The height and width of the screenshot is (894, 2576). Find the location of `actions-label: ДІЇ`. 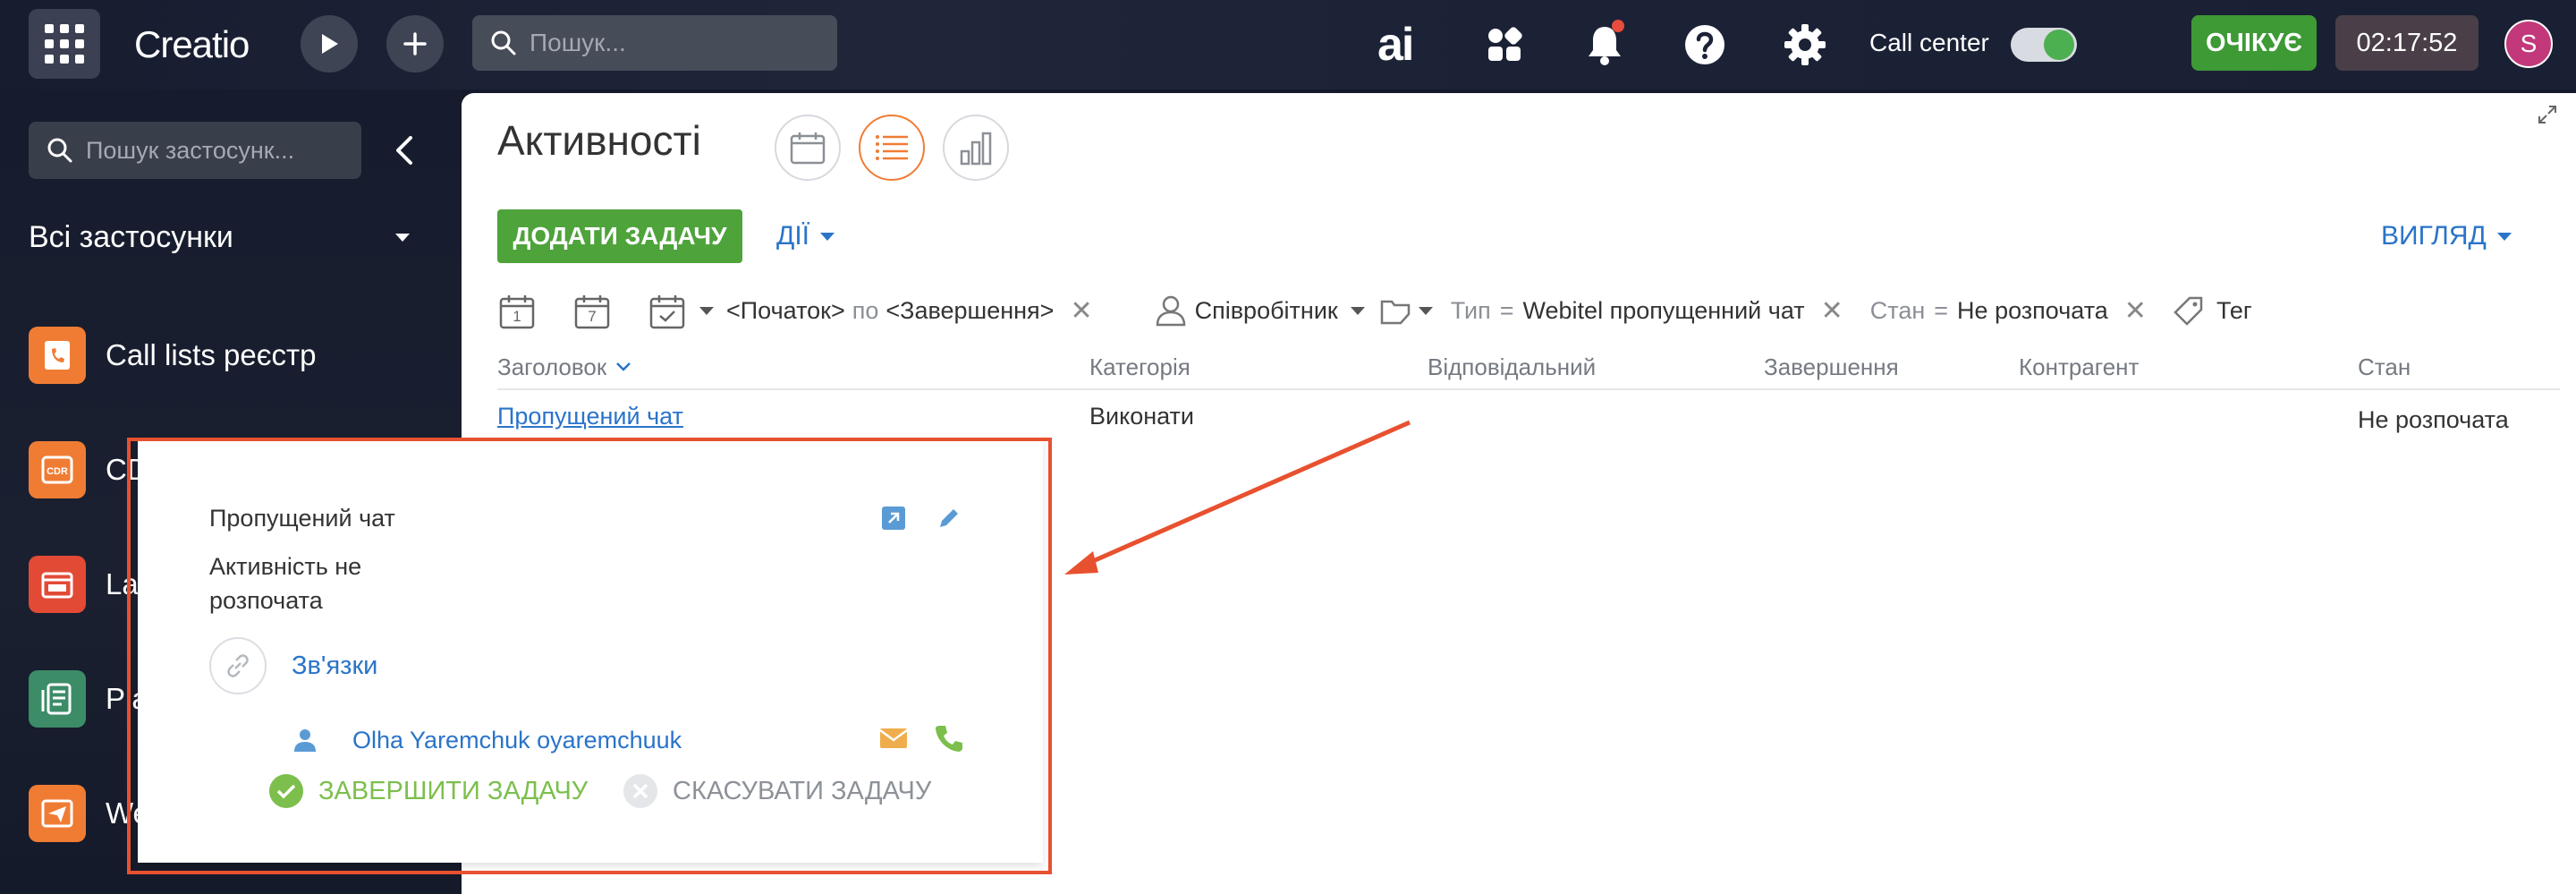

actions-label: ДІЇ is located at coordinates (792, 236).